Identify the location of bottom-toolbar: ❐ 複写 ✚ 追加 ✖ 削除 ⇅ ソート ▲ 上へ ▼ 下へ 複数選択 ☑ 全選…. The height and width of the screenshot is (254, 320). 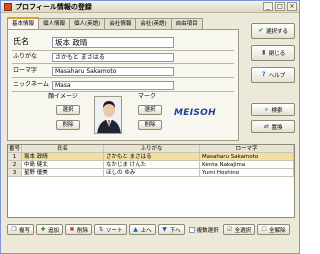
(149, 230).